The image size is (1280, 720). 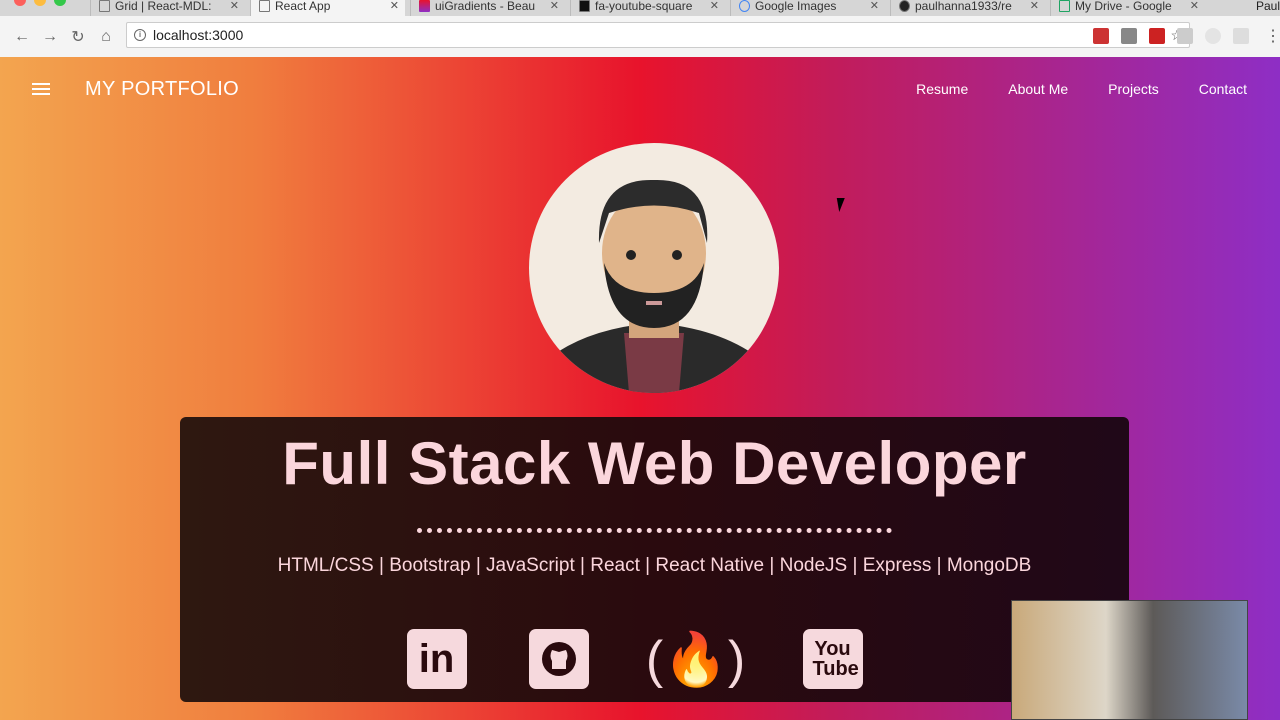 I want to click on social-links: in (🔥) You Tube, so click(x=654, y=659).